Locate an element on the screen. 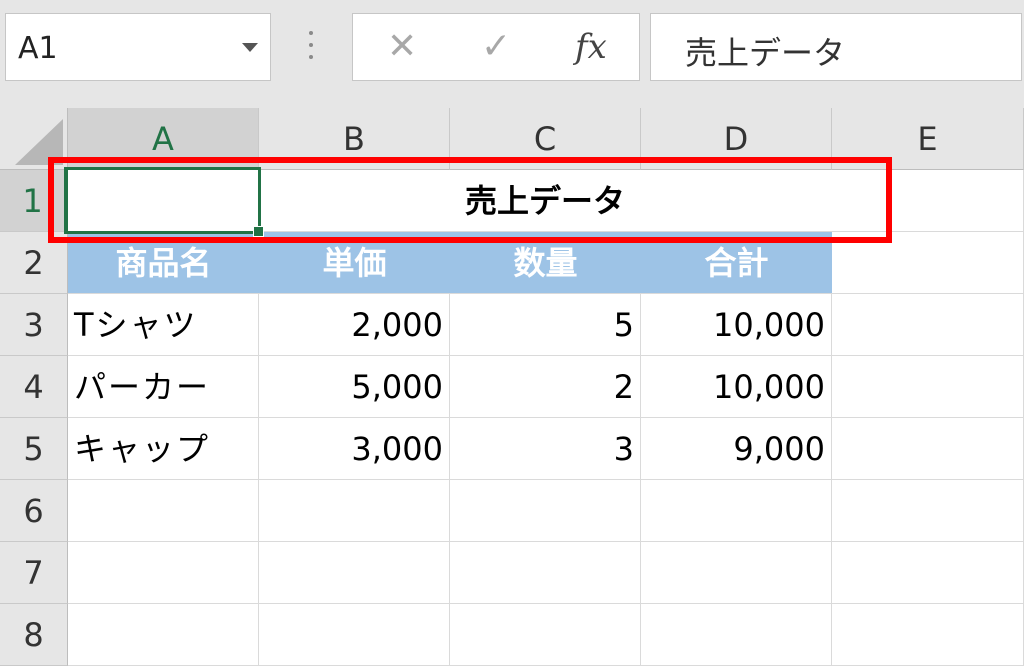 This screenshot has width=1024, height=666. cell-e5 is located at coordinates (928, 449).